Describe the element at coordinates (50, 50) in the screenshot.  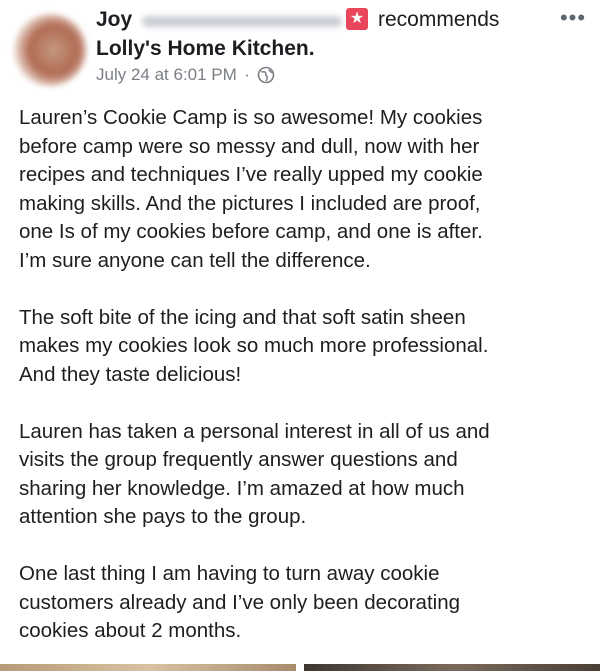
I see `author-avatar` at that location.